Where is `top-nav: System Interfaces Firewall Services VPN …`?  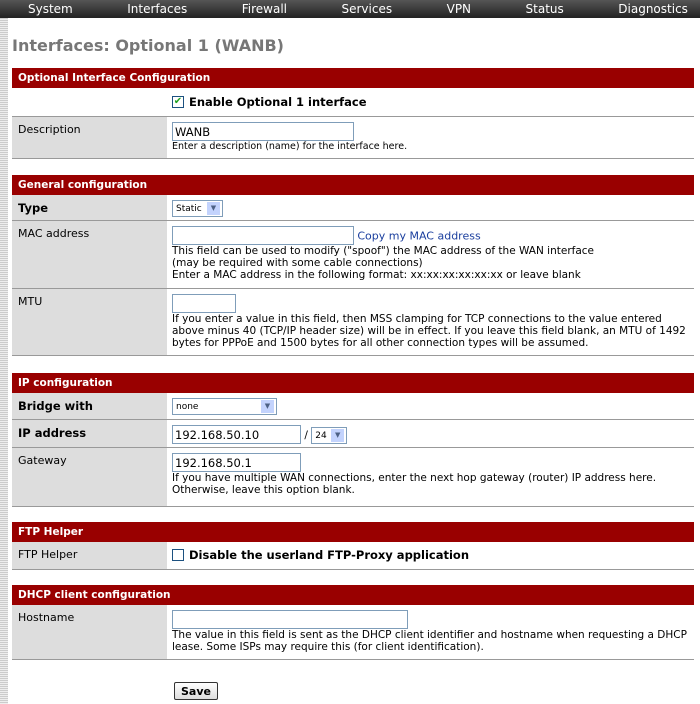 top-nav: System Interfaces Firewall Services VPN … is located at coordinates (350, 9).